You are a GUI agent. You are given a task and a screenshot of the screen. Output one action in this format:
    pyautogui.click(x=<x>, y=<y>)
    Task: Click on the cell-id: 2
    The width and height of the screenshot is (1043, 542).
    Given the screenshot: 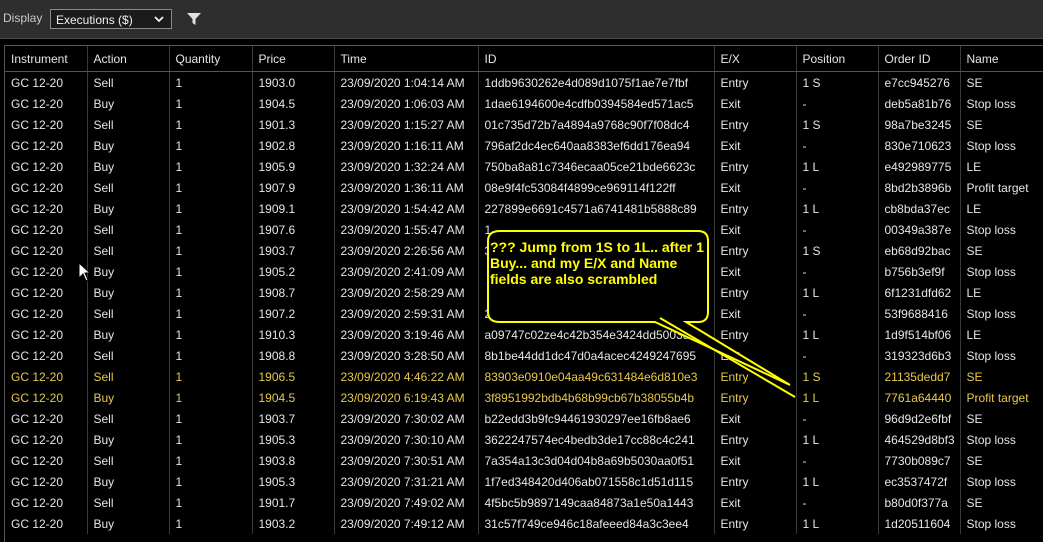 What is the action you would take?
    pyautogui.click(x=596, y=313)
    